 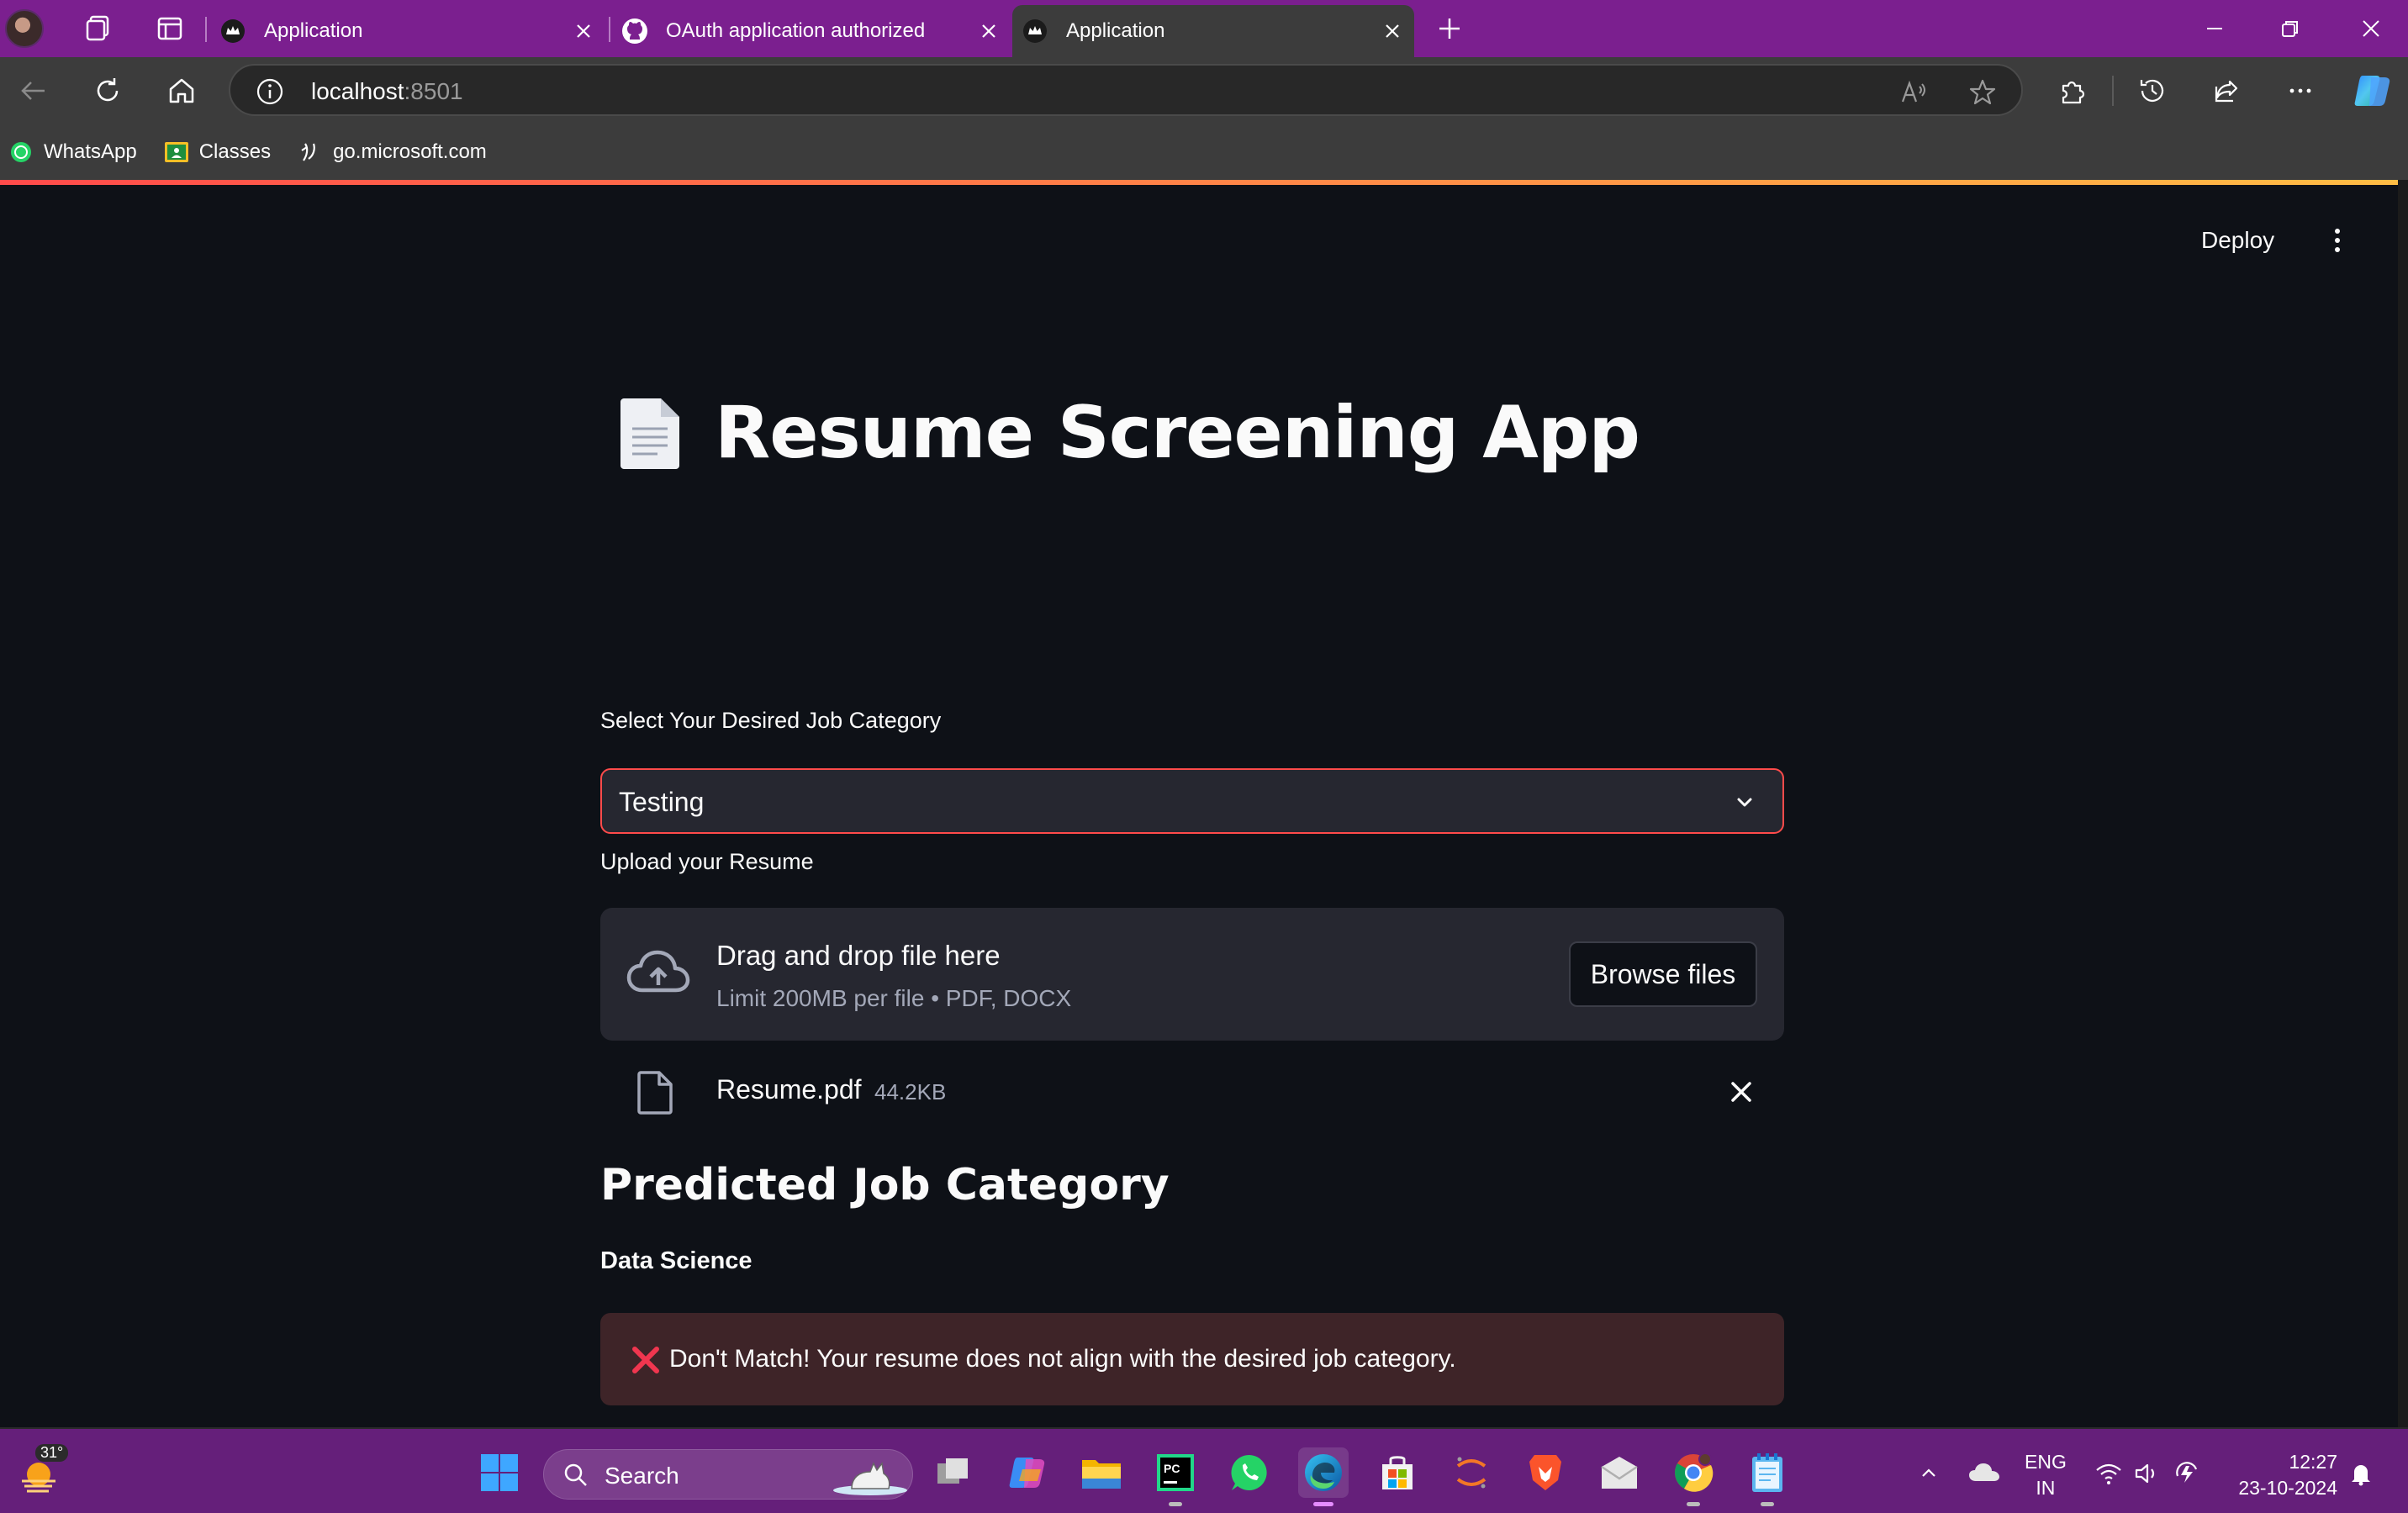 What do you see at coordinates (24, 28) in the screenshot?
I see `profile-avatar` at bounding box center [24, 28].